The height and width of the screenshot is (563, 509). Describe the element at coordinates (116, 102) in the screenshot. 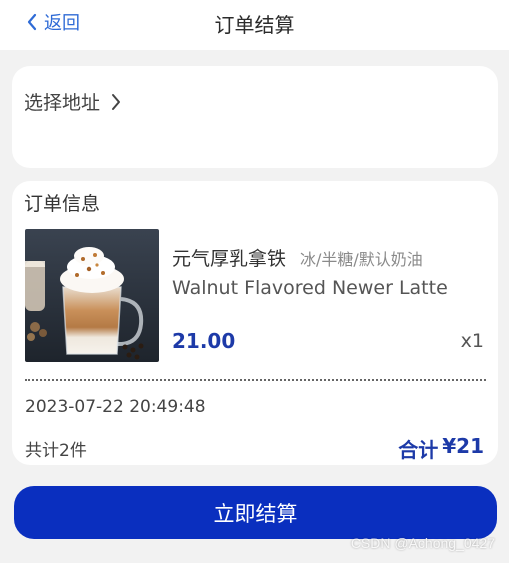

I see `chevron-right-icon` at that location.